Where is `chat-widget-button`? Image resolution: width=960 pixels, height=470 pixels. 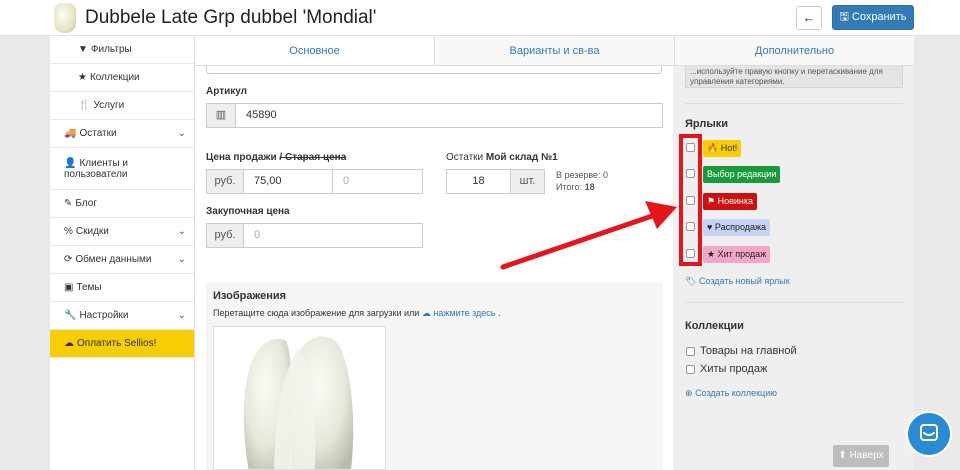 chat-widget-button is located at coordinates (929, 434).